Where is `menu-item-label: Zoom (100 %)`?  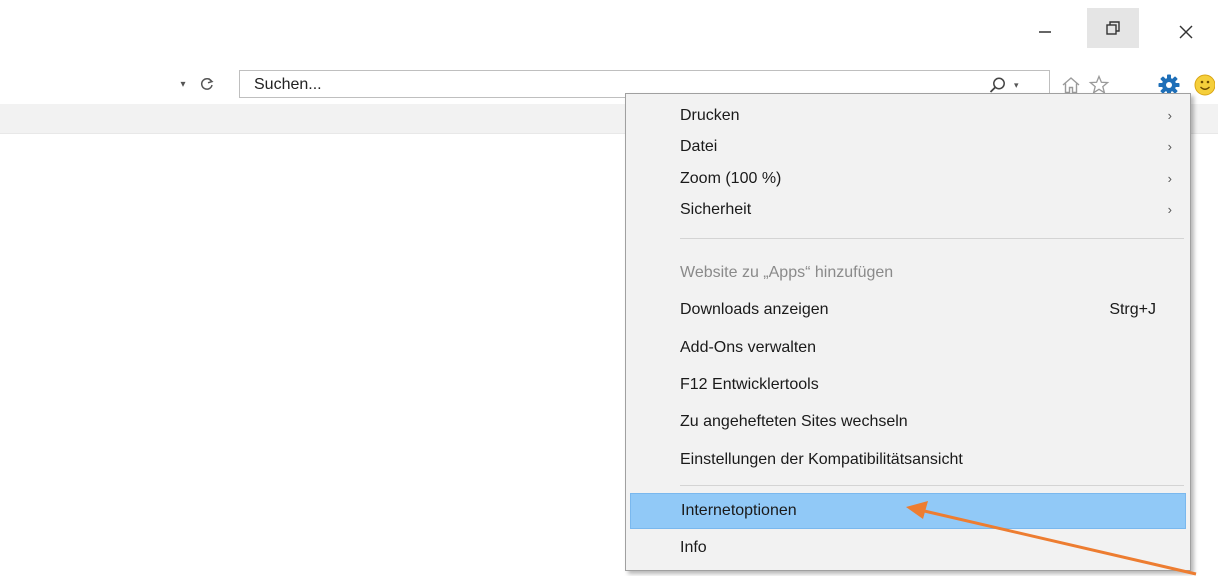 menu-item-label: Zoom (100 %) is located at coordinates (731, 178).